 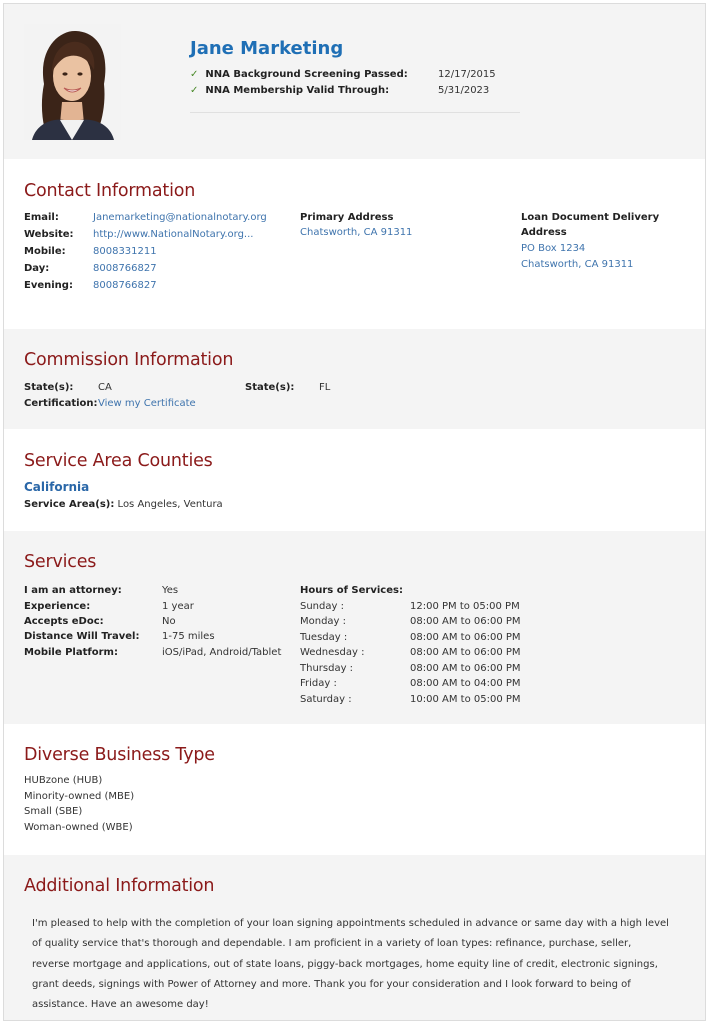 I want to click on experience-value: 1 year, so click(x=178, y=606).